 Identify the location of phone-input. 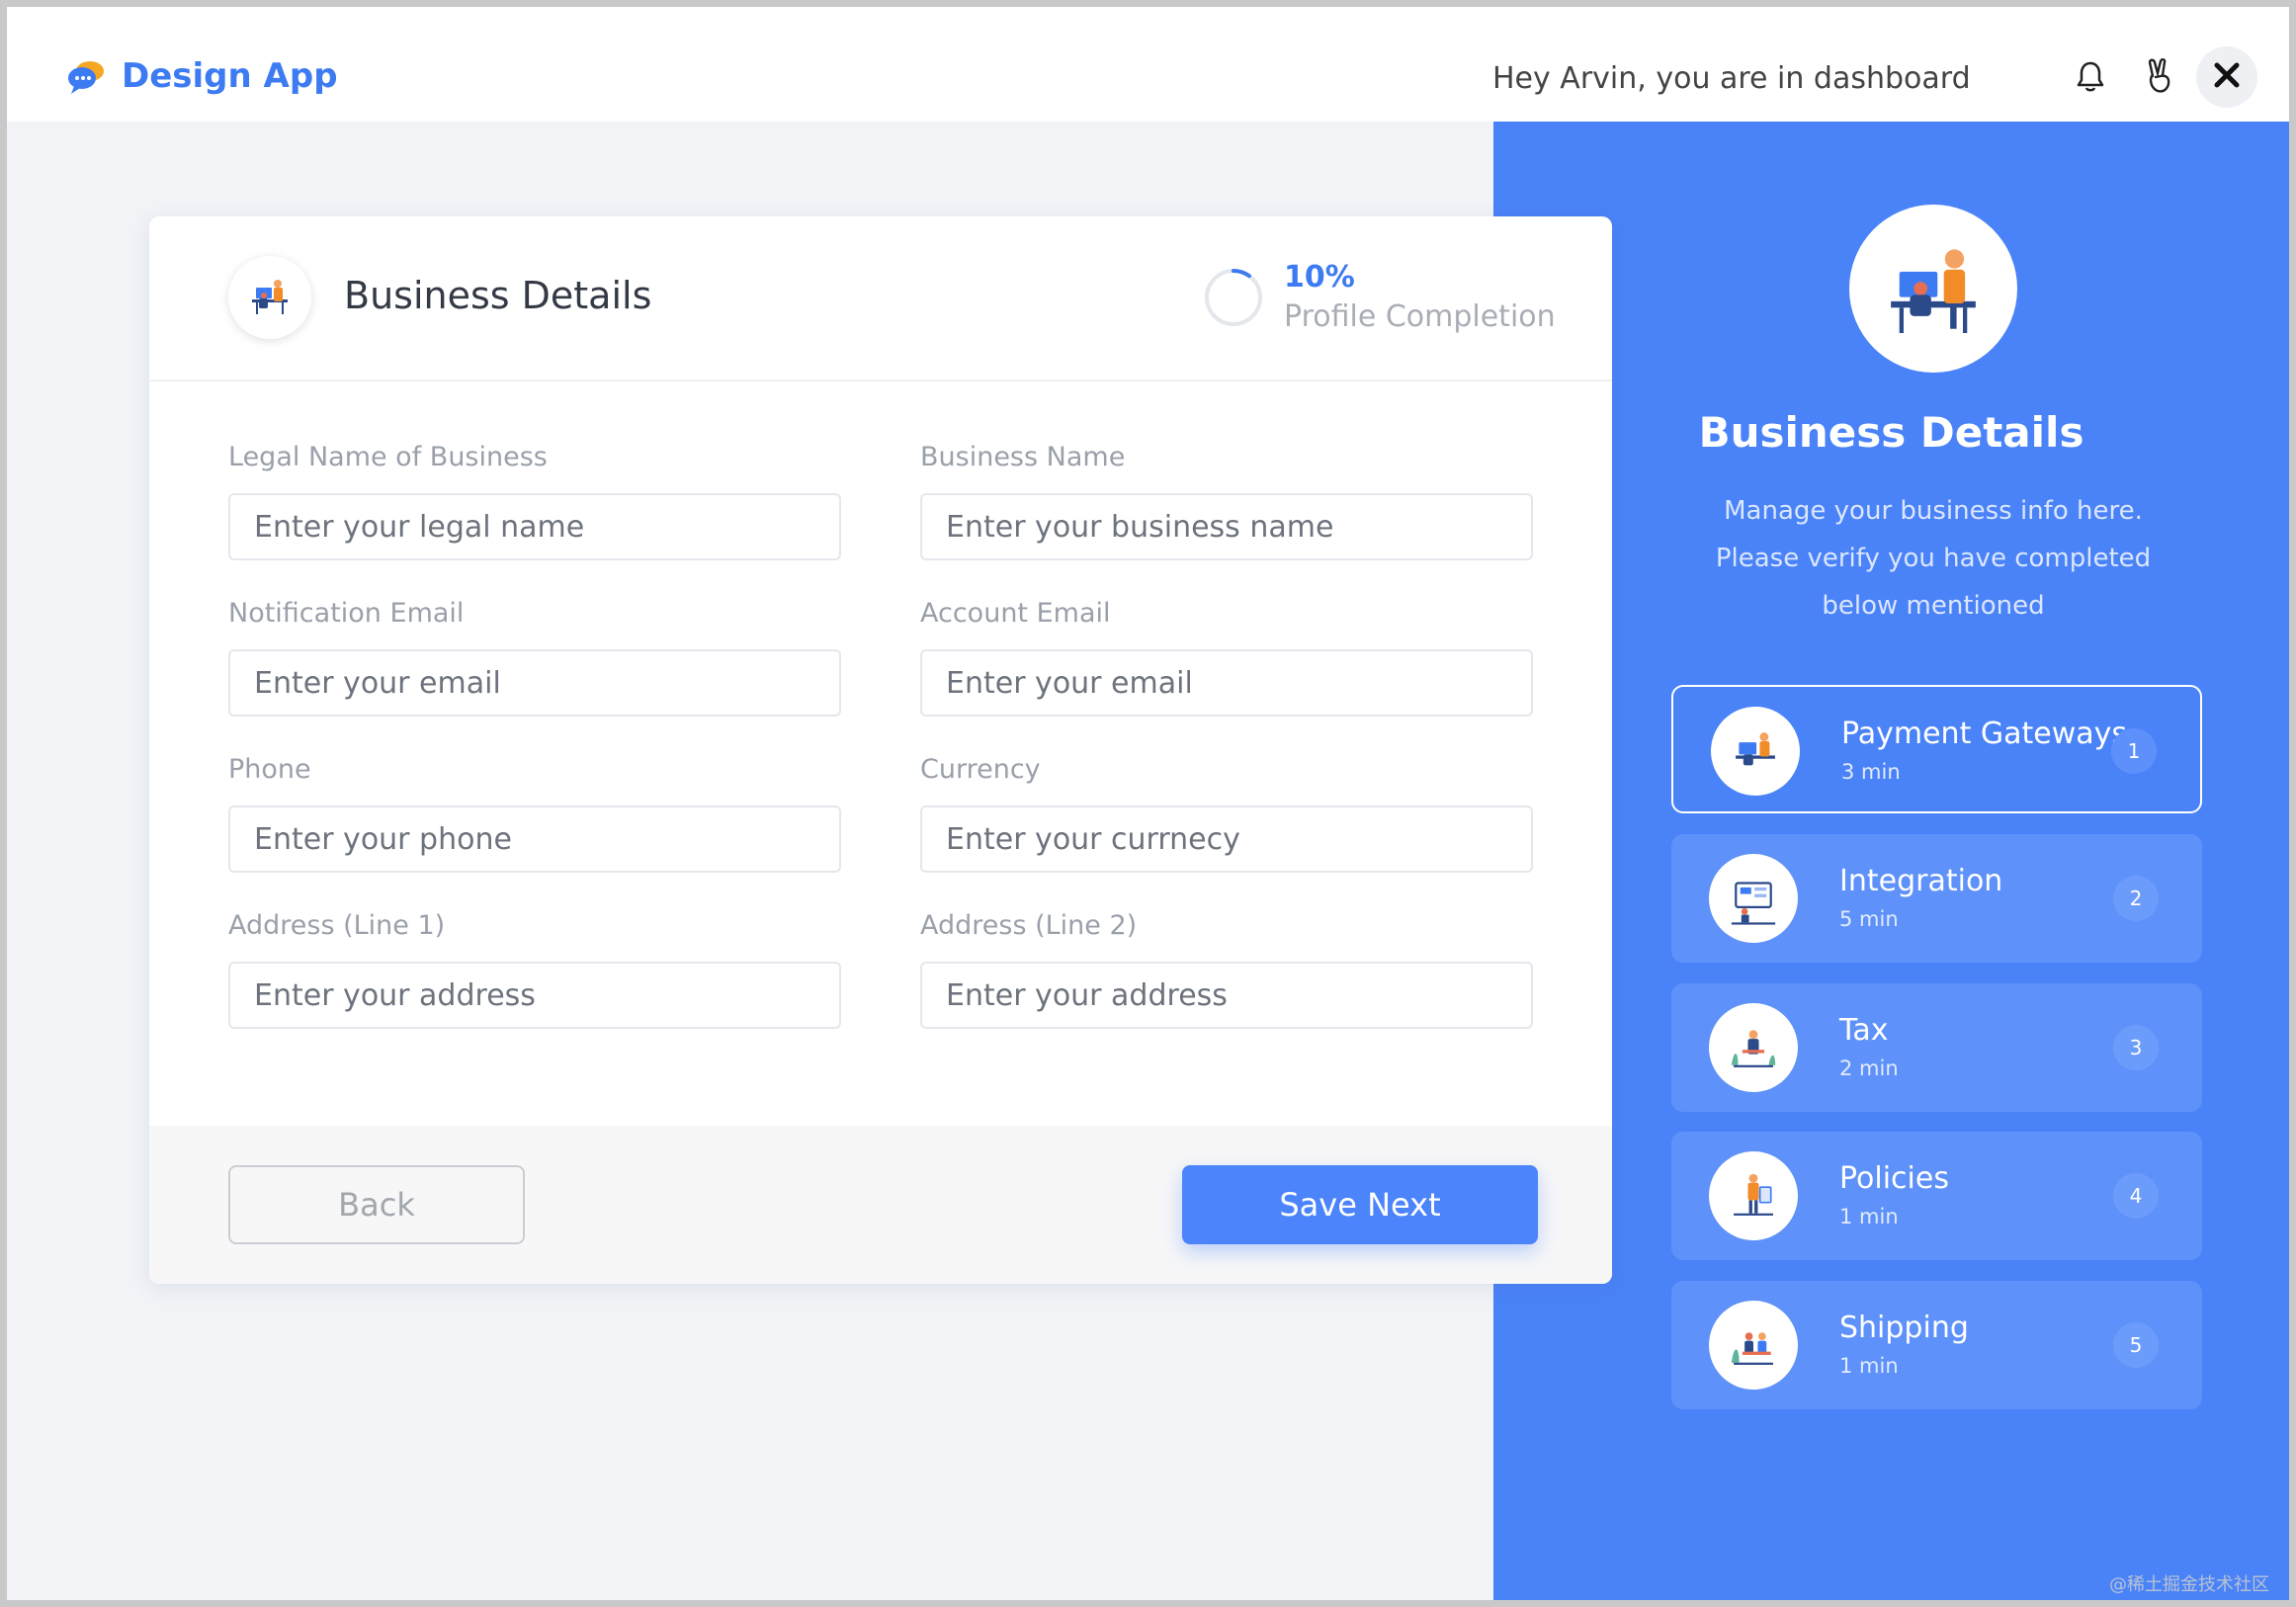
(534, 839).